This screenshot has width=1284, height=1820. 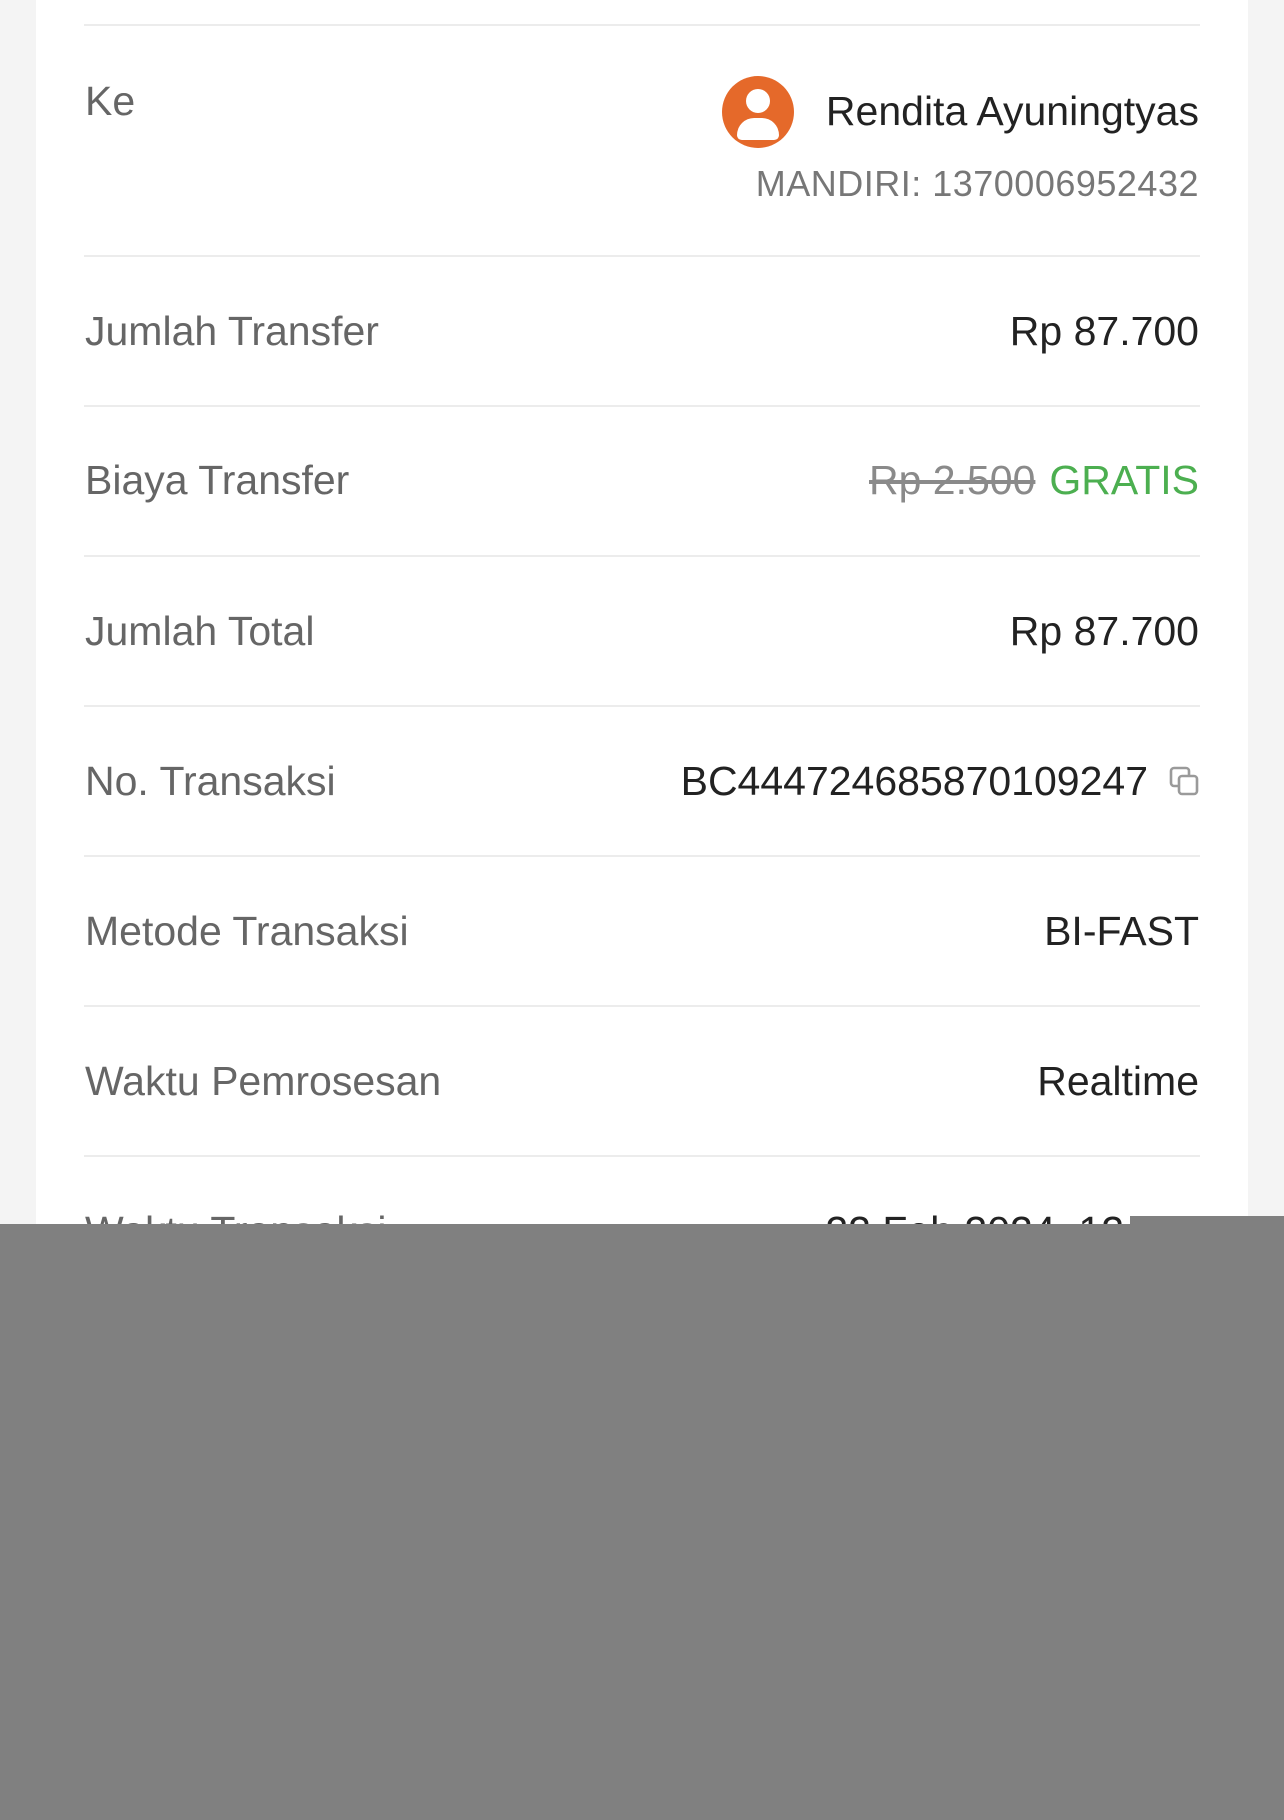 I want to click on transaction-method-label: Metode Transaksi, so click(x=247, y=931).